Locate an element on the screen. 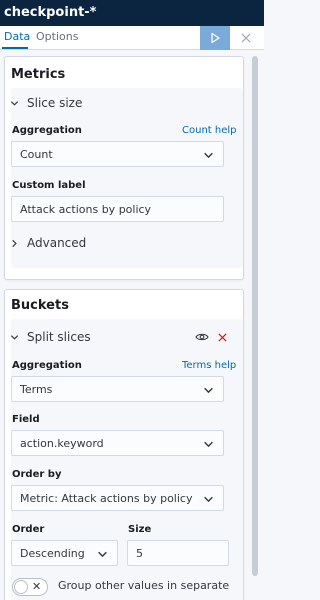  advanced-label: Advanced is located at coordinates (57, 243).